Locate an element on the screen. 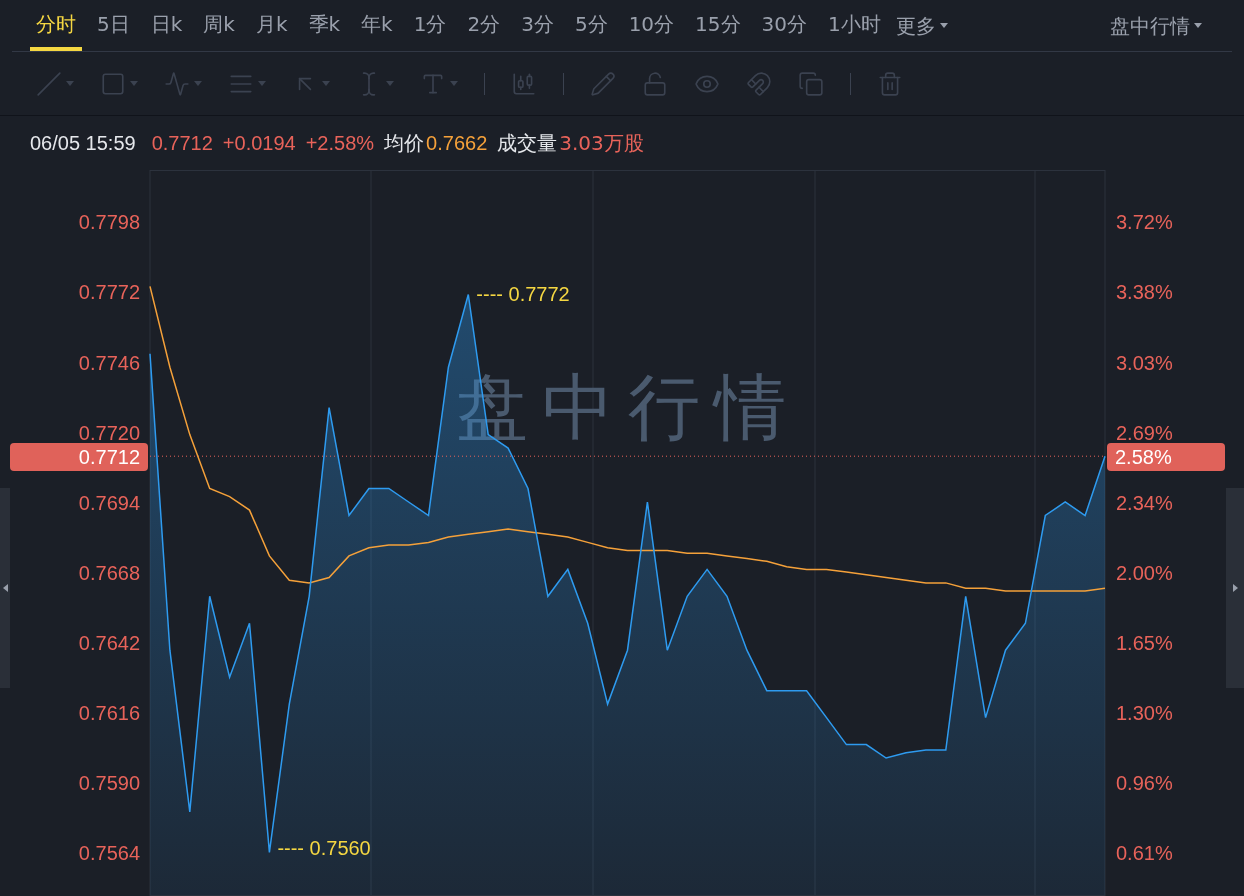 Image resolution: width=1244 pixels, height=896 pixels. percent-axis-label: 1.65% is located at coordinates (1144, 642).